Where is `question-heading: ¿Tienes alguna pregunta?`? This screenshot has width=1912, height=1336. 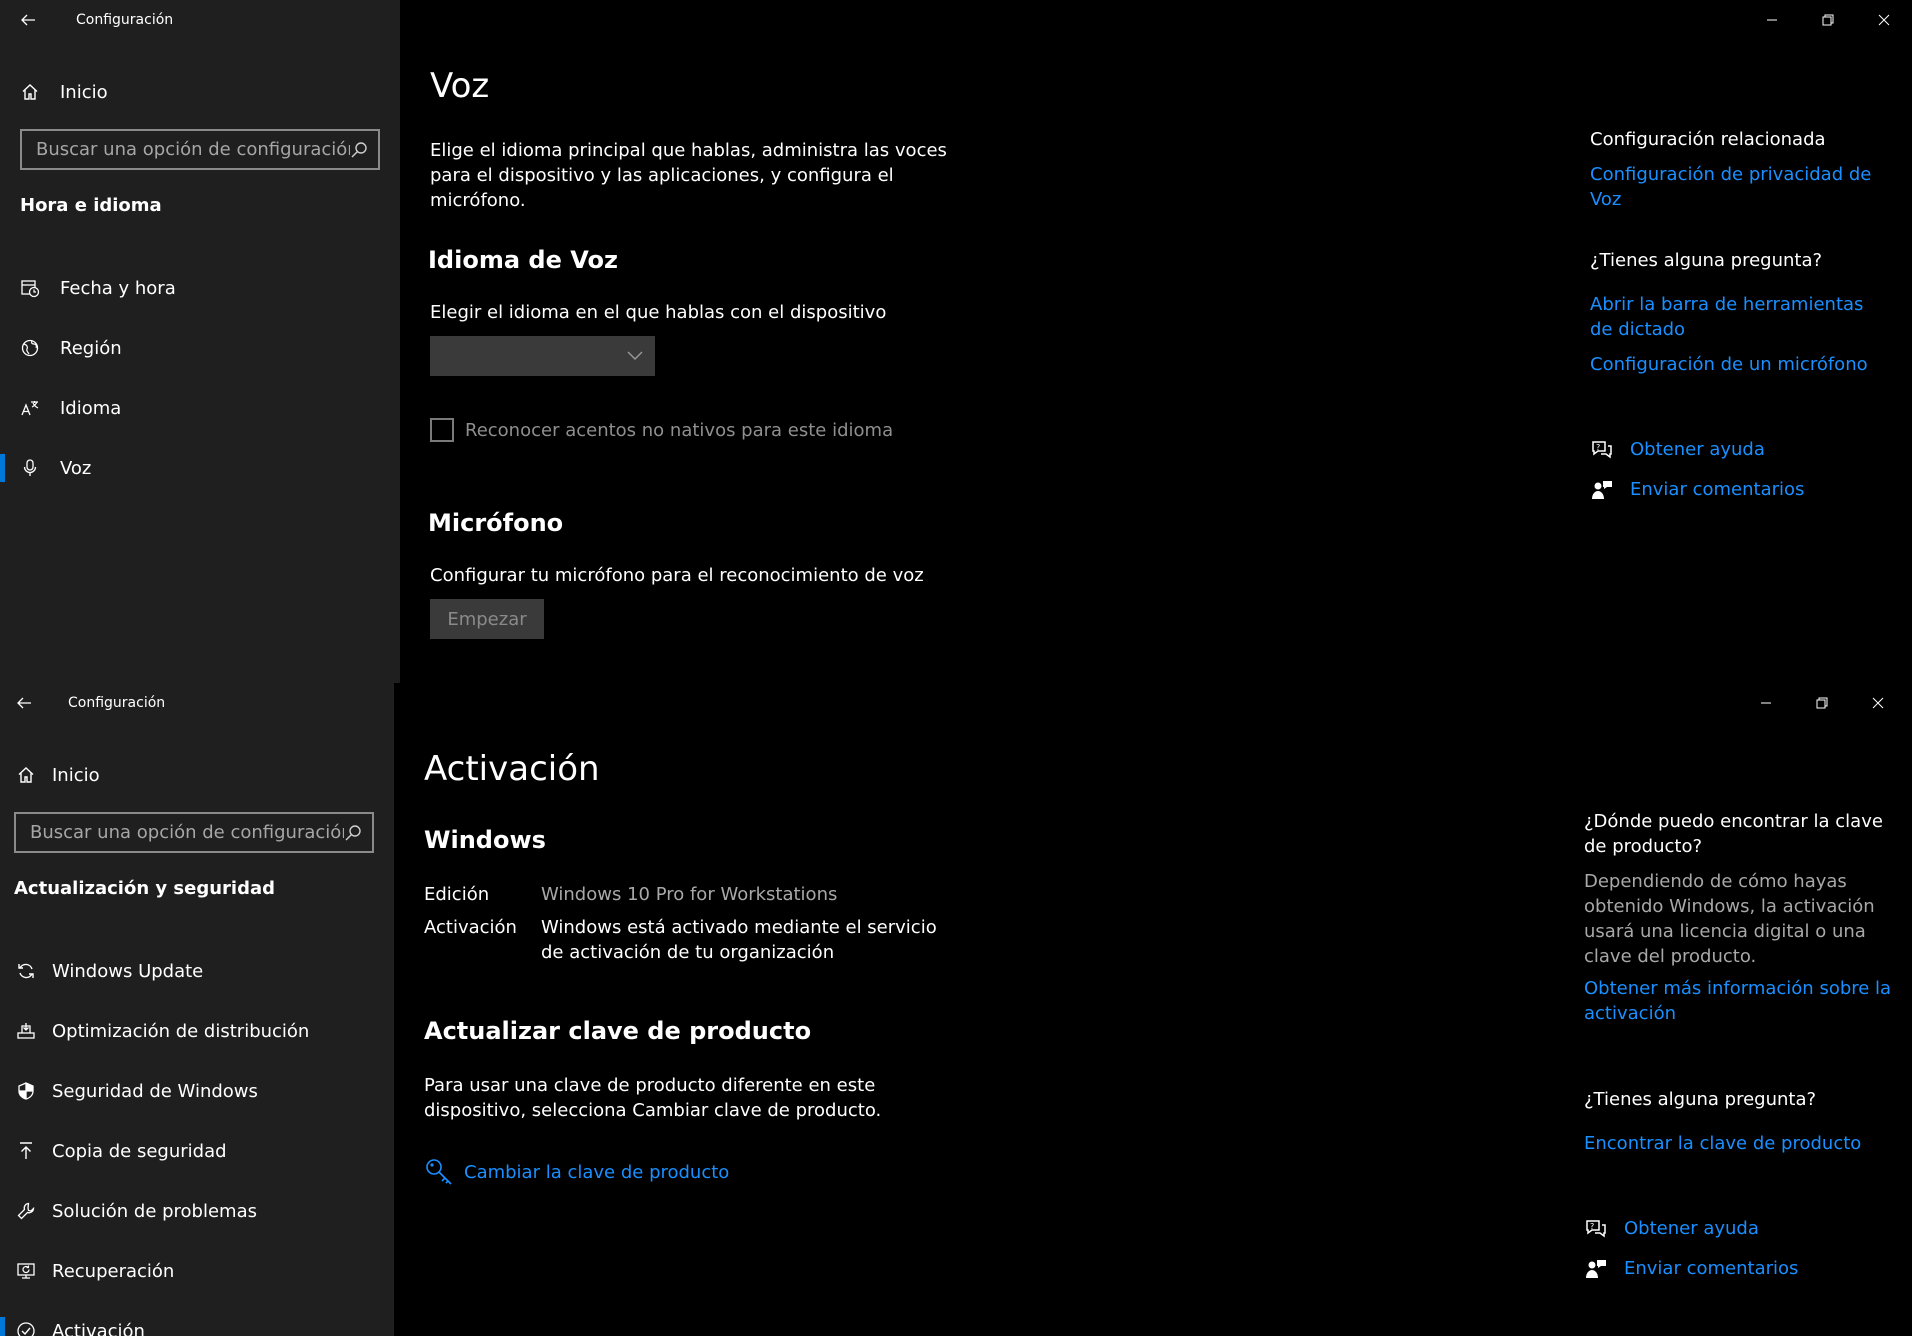
question-heading: ¿Tienes alguna pregunta? is located at coordinates (1700, 1099).